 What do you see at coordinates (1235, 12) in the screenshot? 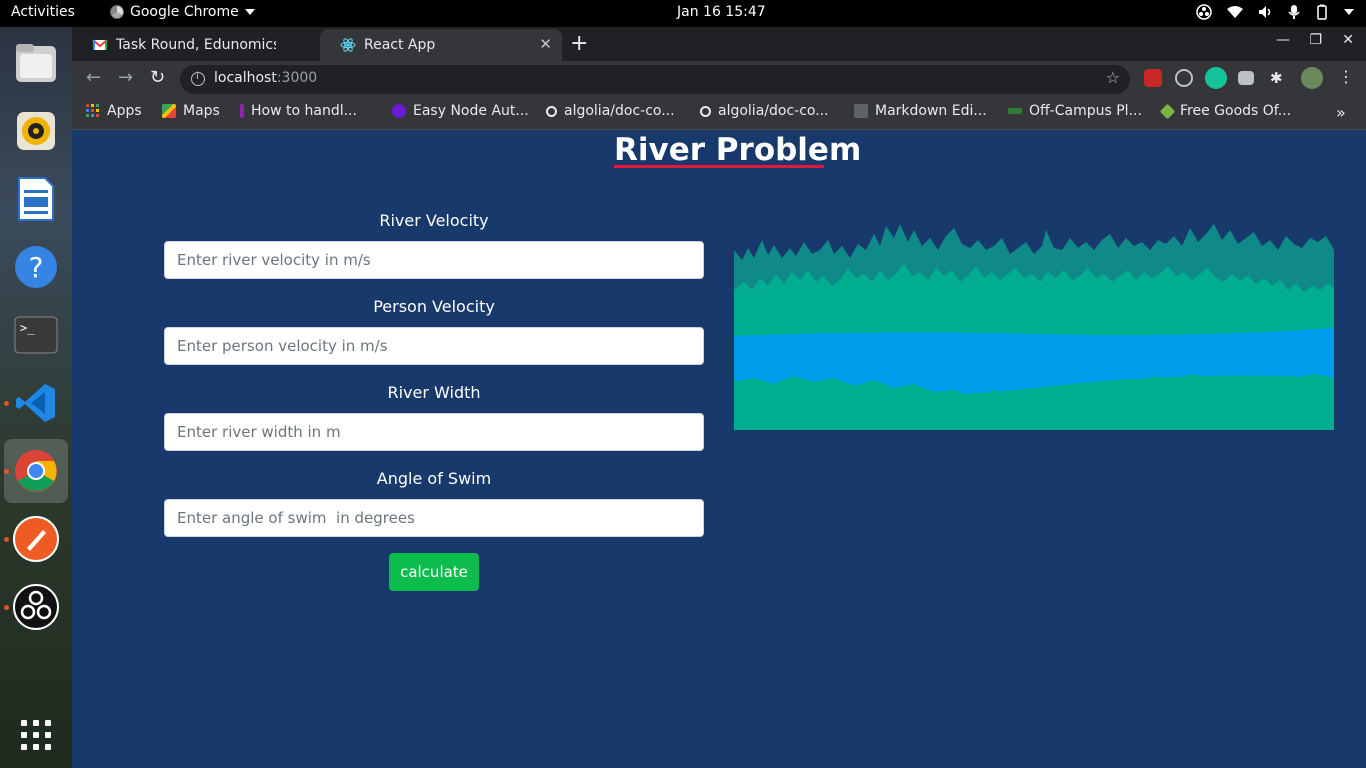
I see `wifi-icon` at bounding box center [1235, 12].